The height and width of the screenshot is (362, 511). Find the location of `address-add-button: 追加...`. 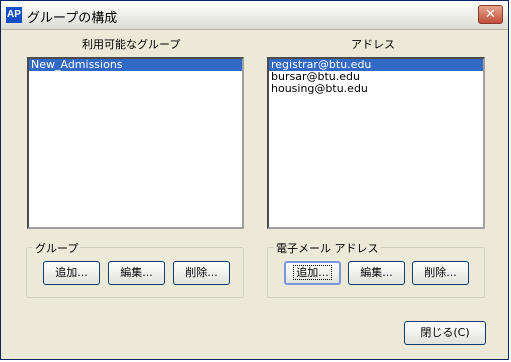

address-add-button: 追加... is located at coordinates (312, 273).